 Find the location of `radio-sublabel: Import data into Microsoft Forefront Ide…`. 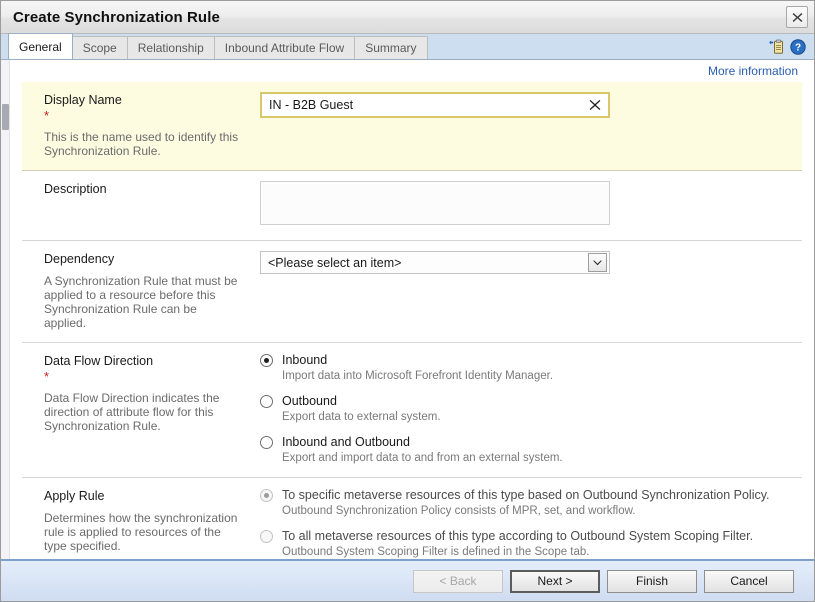

radio-sublabel: Import data into Microsoft Forefront Ide… is located at coordinates (418, 376).